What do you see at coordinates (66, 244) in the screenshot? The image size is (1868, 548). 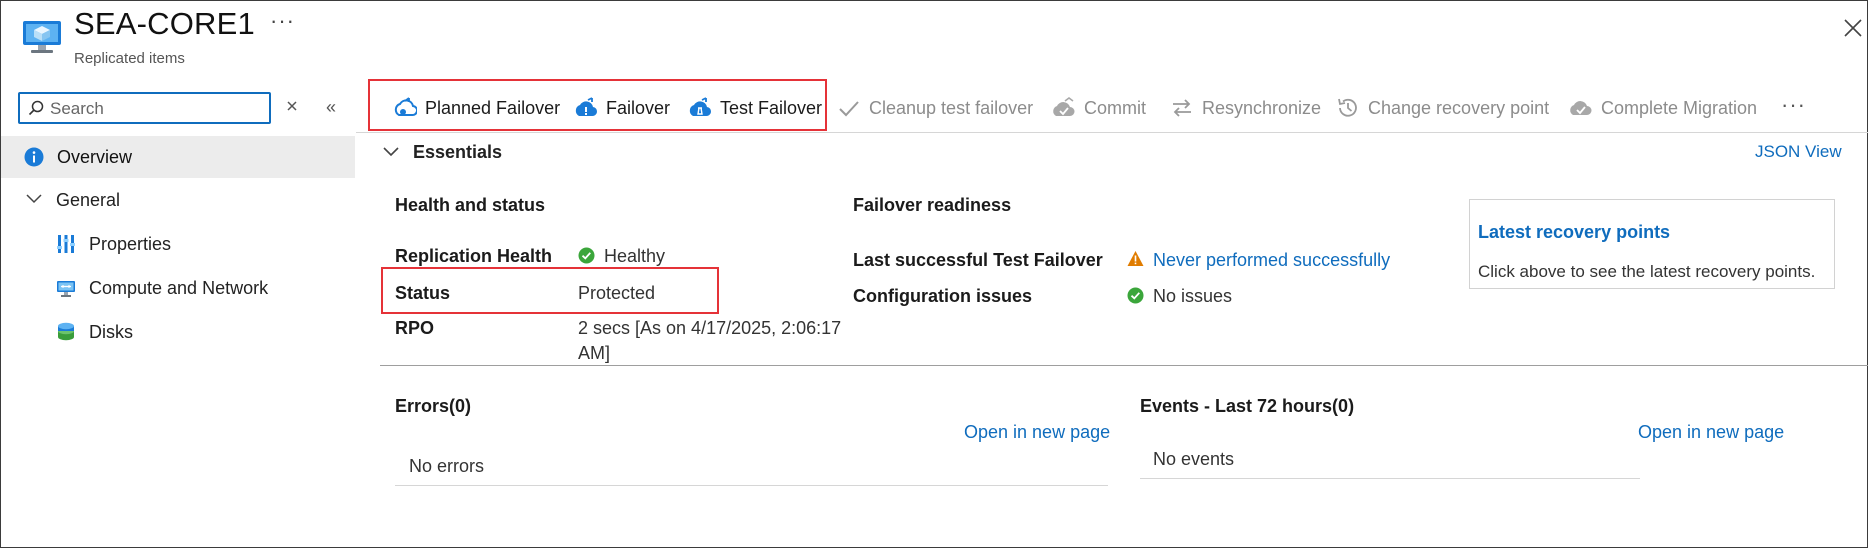 I see `properties-icon` at bounding box center [66, 244].